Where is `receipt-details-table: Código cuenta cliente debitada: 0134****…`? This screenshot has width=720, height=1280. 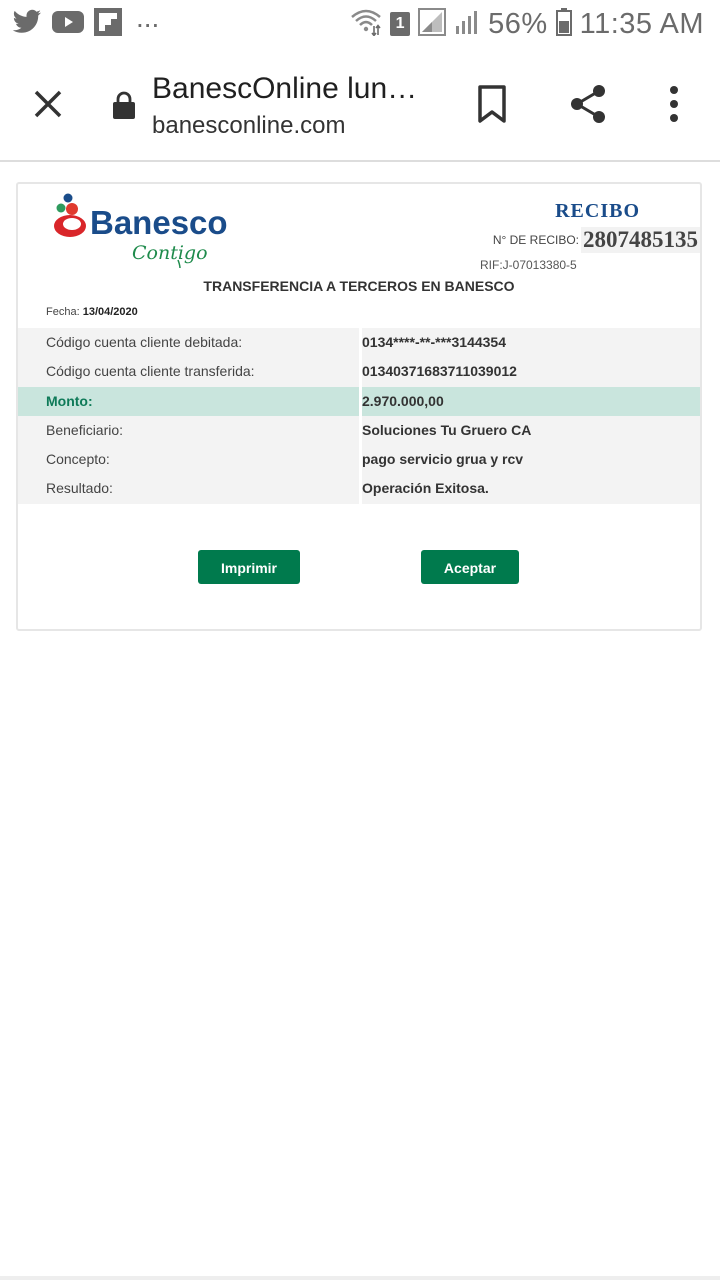
receipt-details-table: Código cuenta cliente debitada: 0134****… is located at coordinates (359, 416).